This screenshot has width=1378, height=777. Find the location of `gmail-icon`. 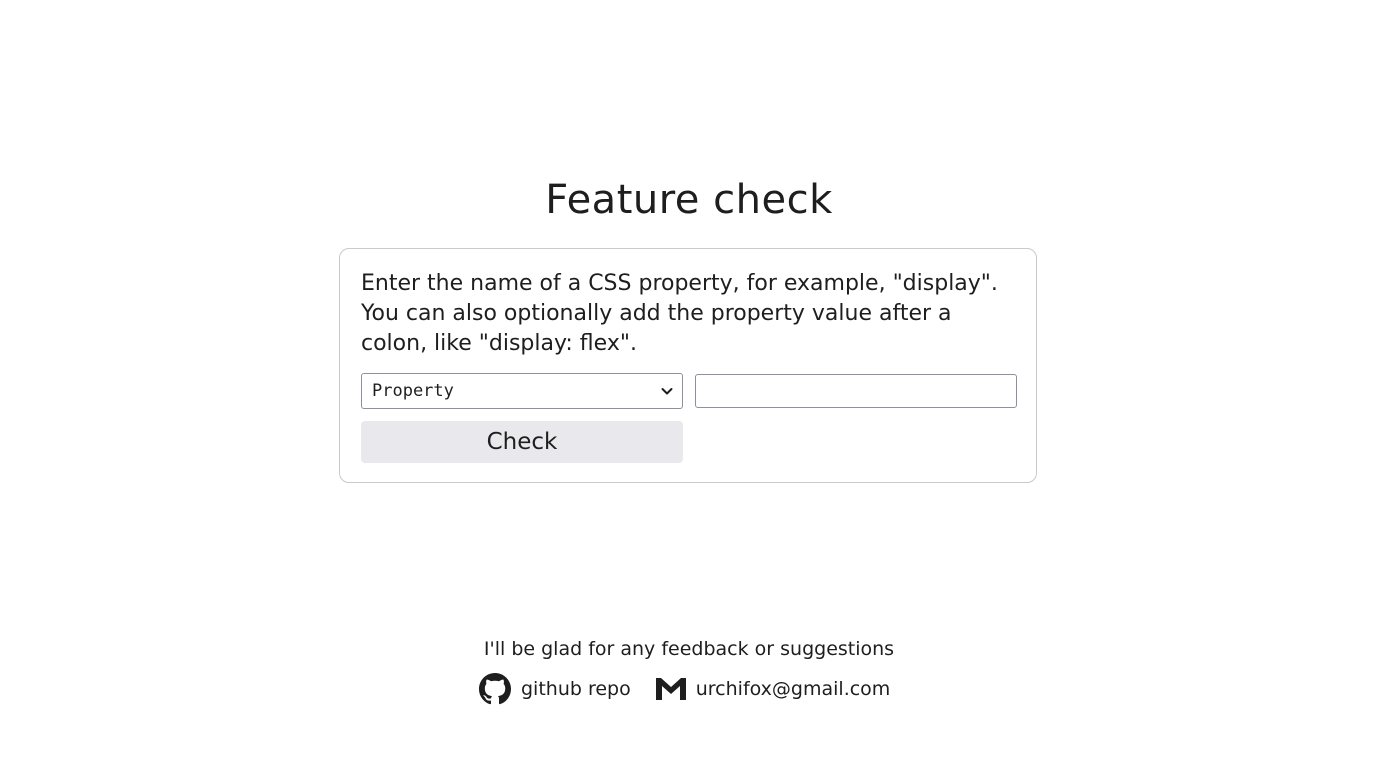

gmail-icon is located at coordinates (670, 689).